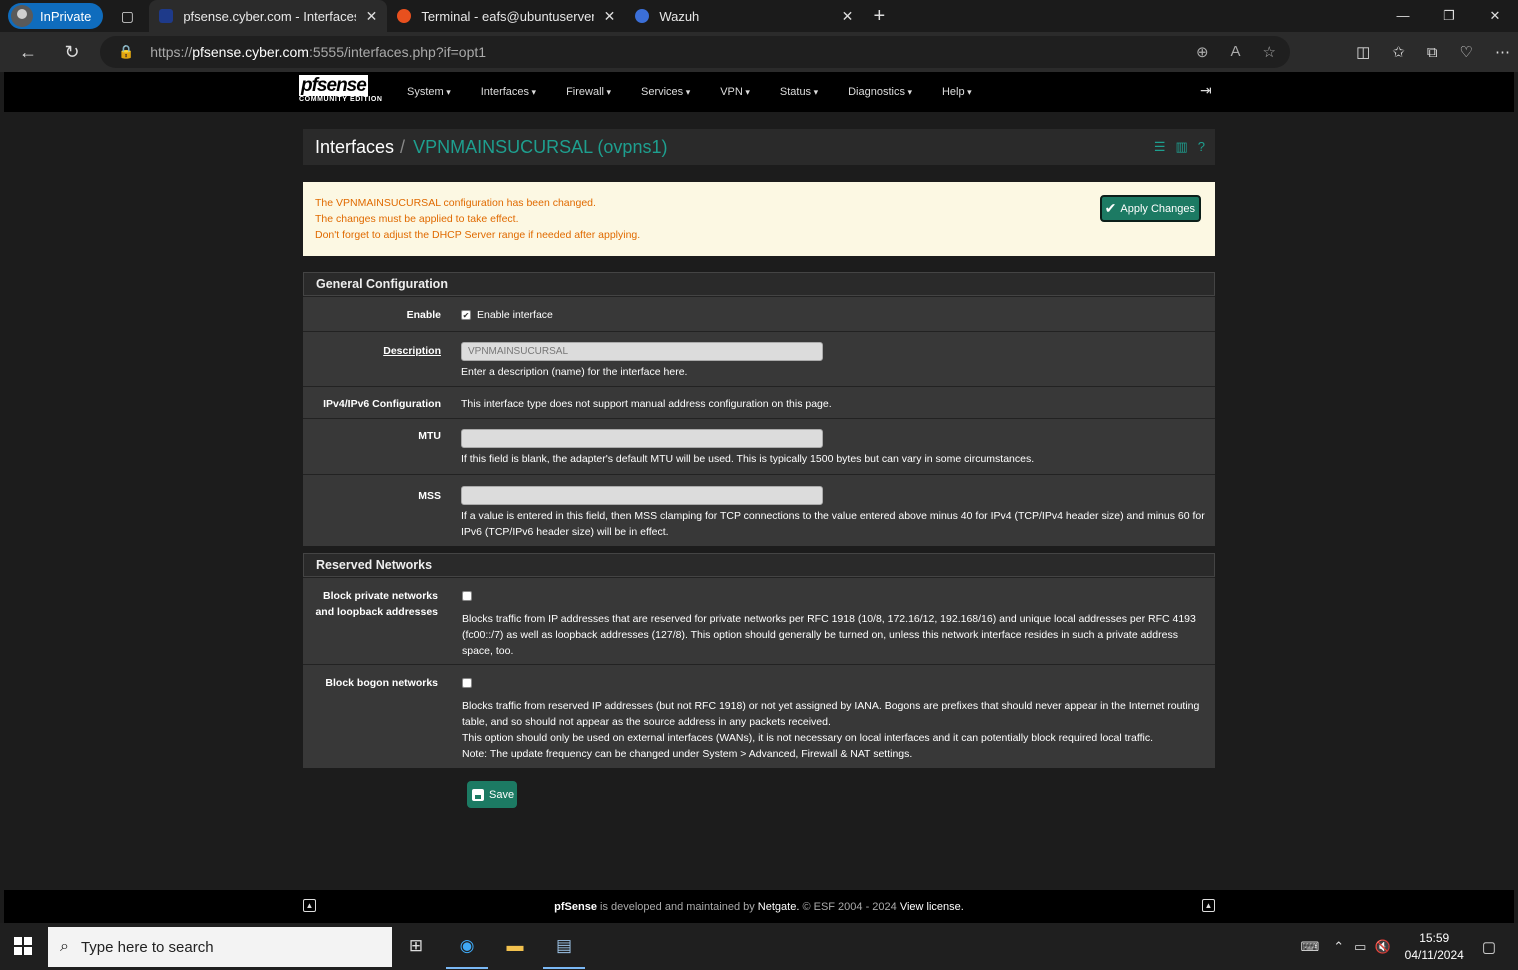  I want to click on save-button: Save, so click(492, 794).